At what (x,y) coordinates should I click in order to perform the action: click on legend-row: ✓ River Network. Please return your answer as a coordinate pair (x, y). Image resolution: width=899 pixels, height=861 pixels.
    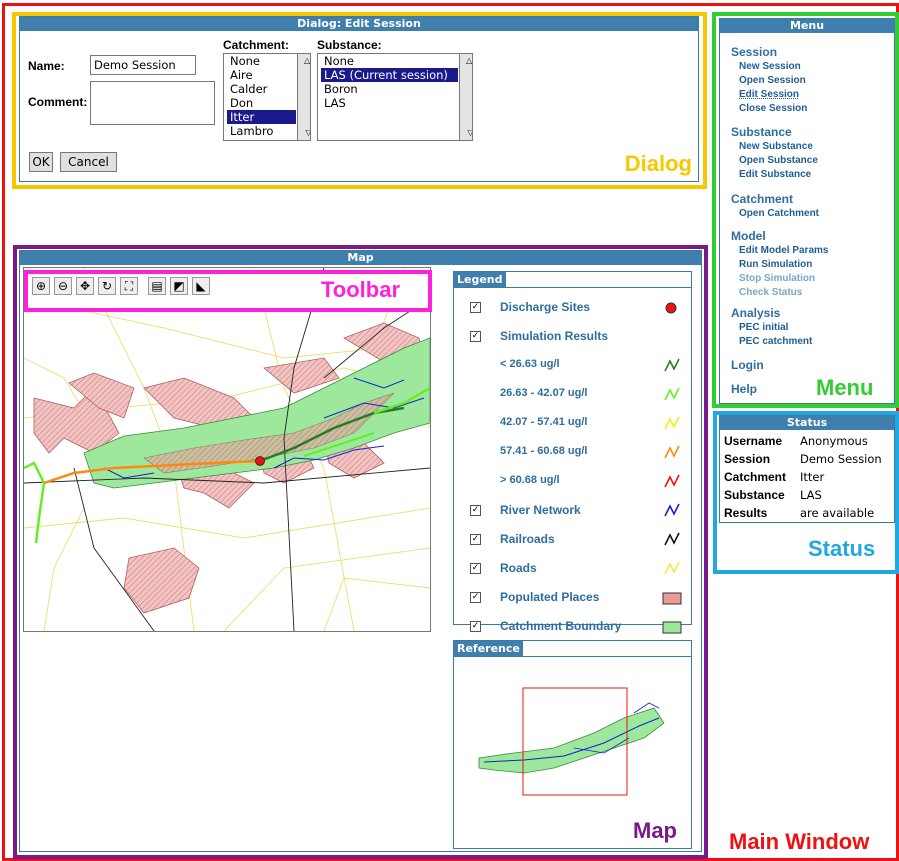
    Looking at the image, I should click on (572, 511).